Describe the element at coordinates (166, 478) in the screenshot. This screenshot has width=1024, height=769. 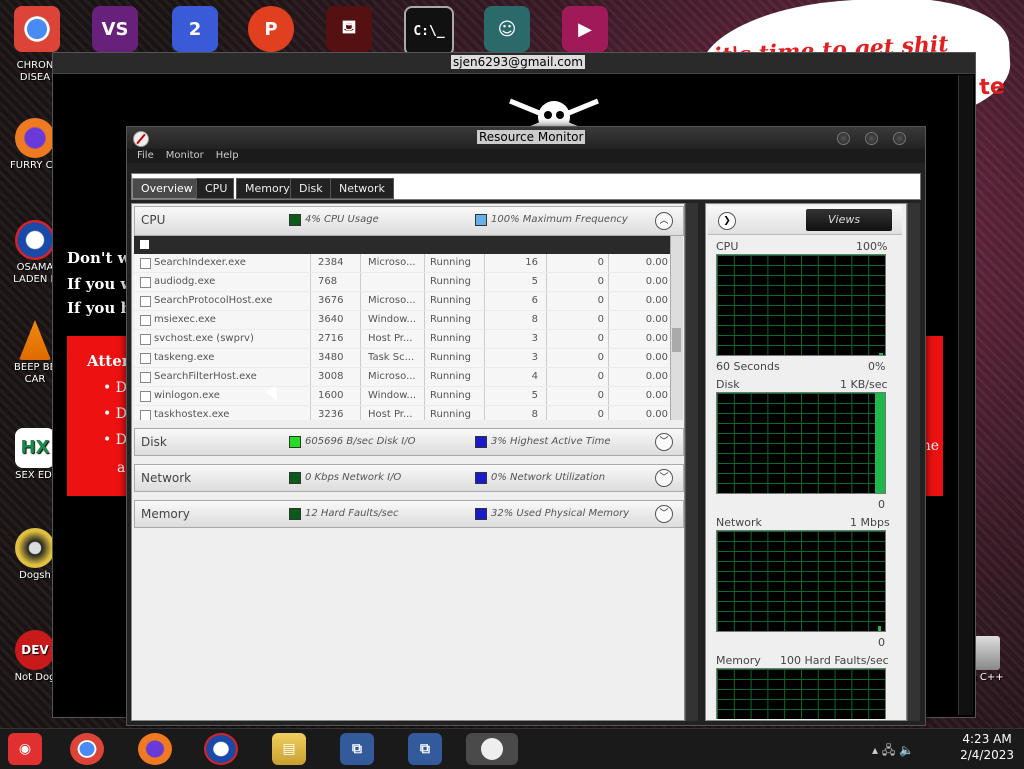
I see `section-title: Network` at that location.